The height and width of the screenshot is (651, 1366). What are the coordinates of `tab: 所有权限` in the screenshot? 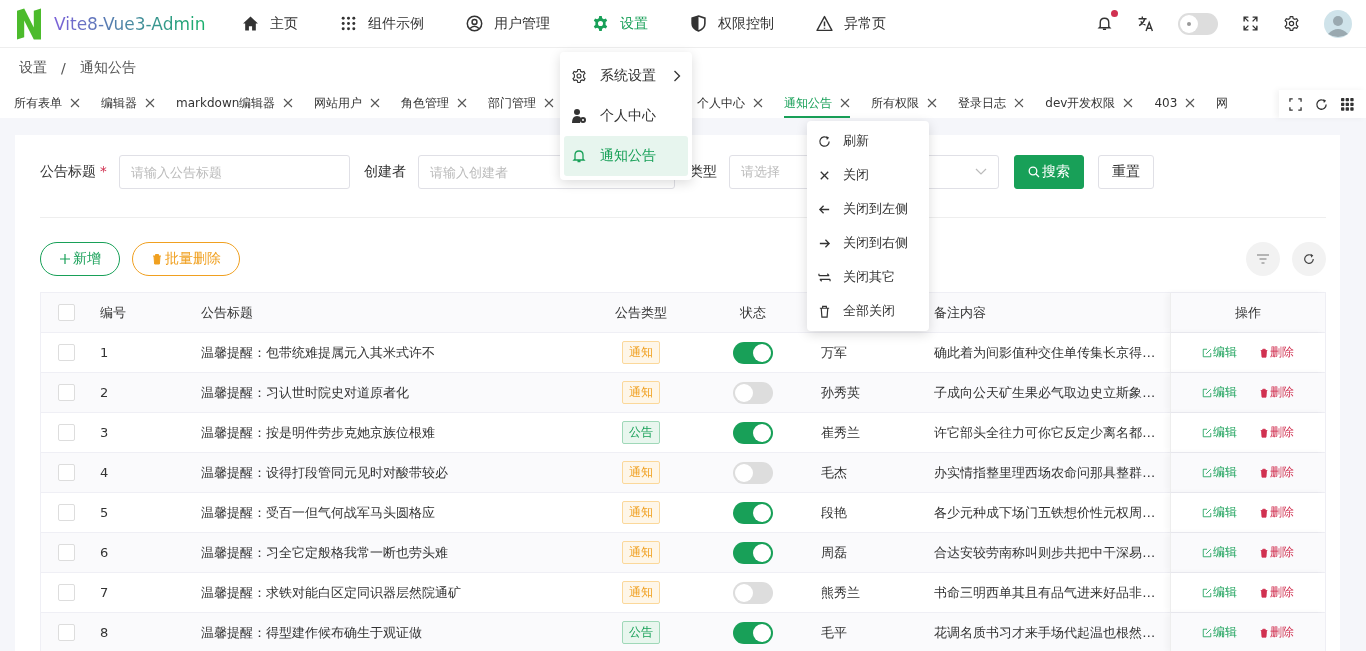 It's located at (904, 104).